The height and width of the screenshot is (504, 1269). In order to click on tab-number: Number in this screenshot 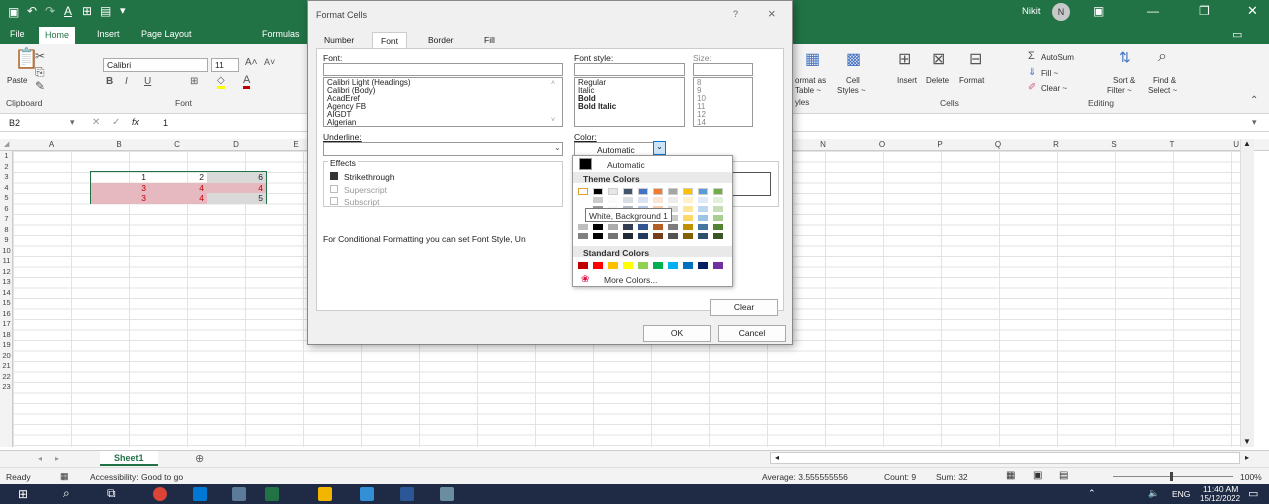, I will do `click(339, 40)`.